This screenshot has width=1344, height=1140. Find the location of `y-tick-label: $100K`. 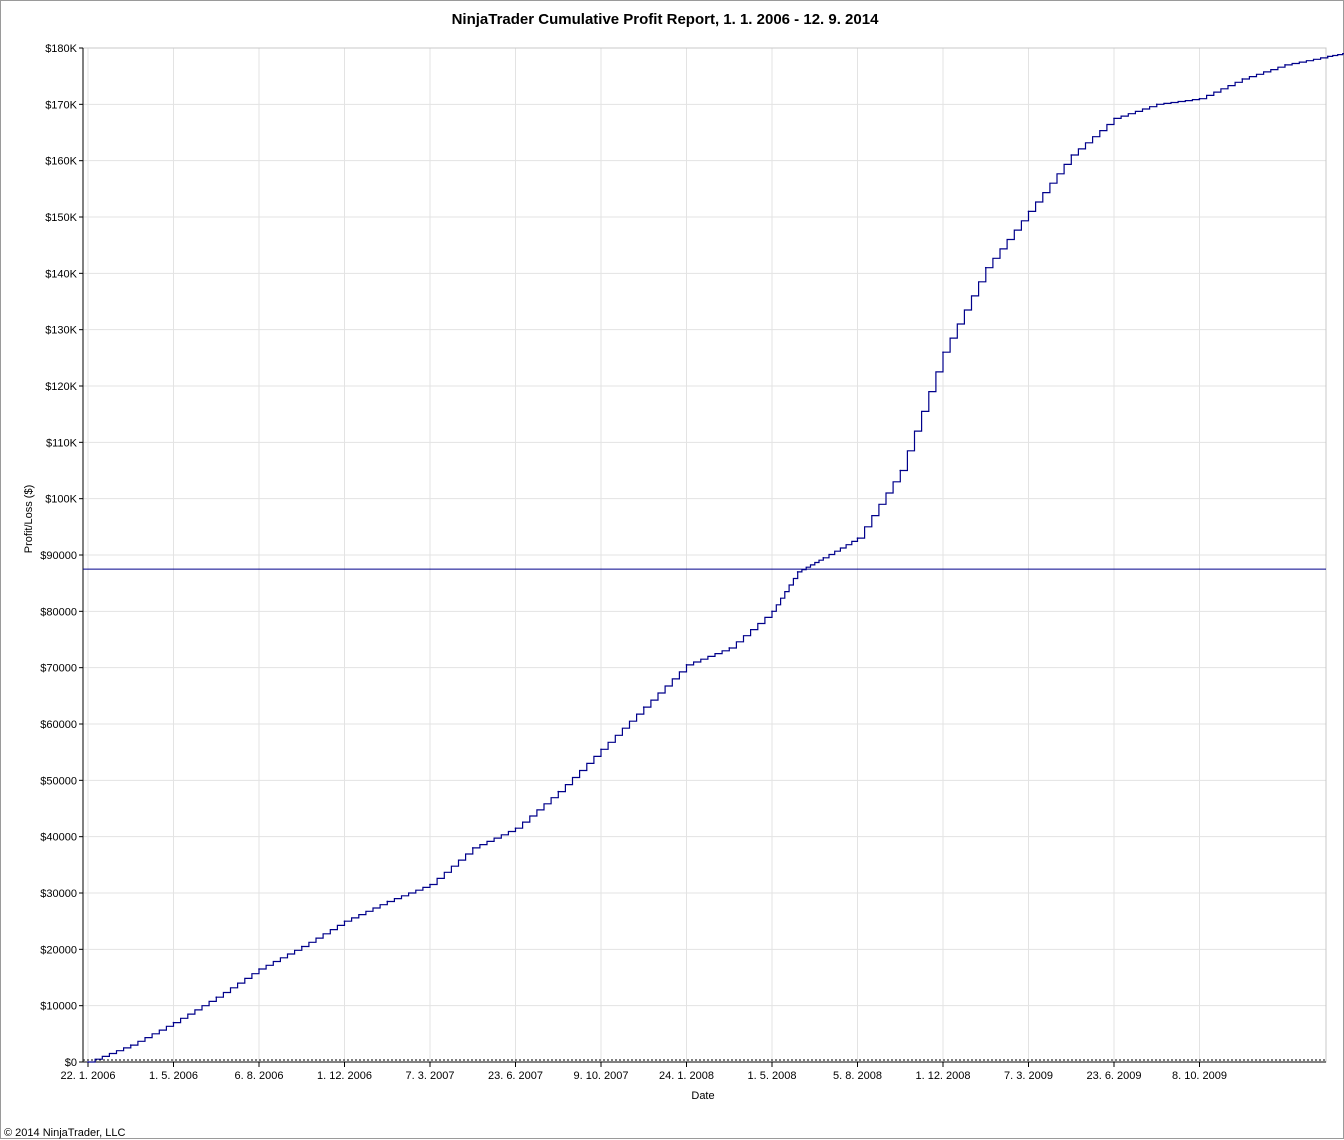

y-tick-label: $100K is located at coordinates (61, 500).